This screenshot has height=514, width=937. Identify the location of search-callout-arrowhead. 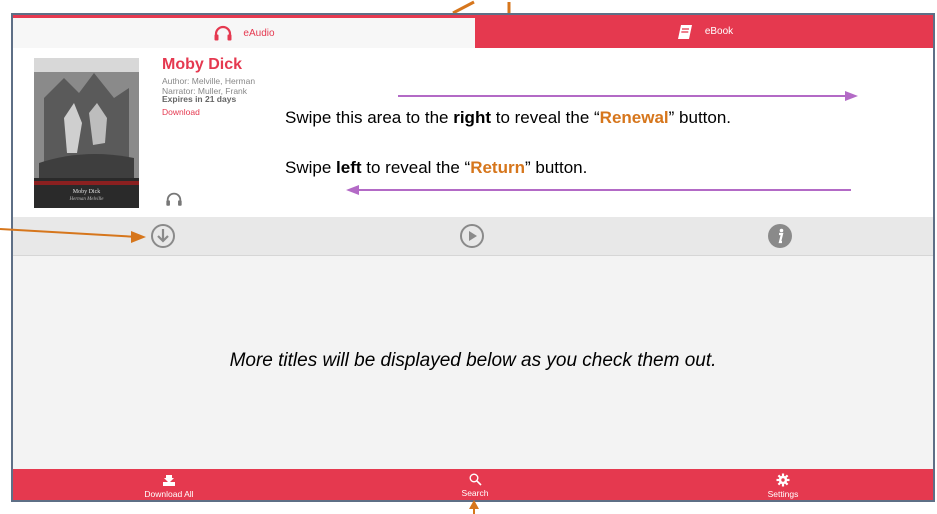
(474, 504).